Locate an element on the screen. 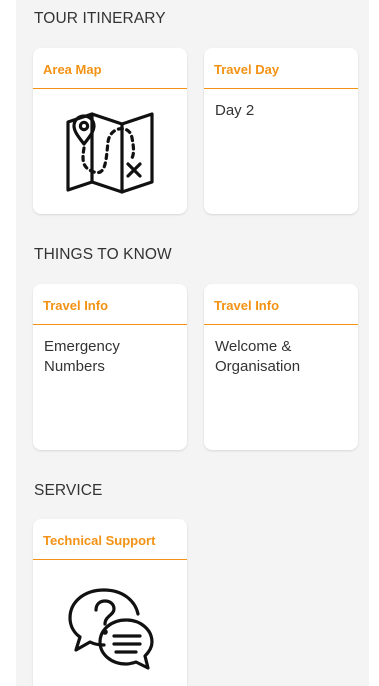  card-header-travel-day: Travel Day is located at coordinates (281, 68).